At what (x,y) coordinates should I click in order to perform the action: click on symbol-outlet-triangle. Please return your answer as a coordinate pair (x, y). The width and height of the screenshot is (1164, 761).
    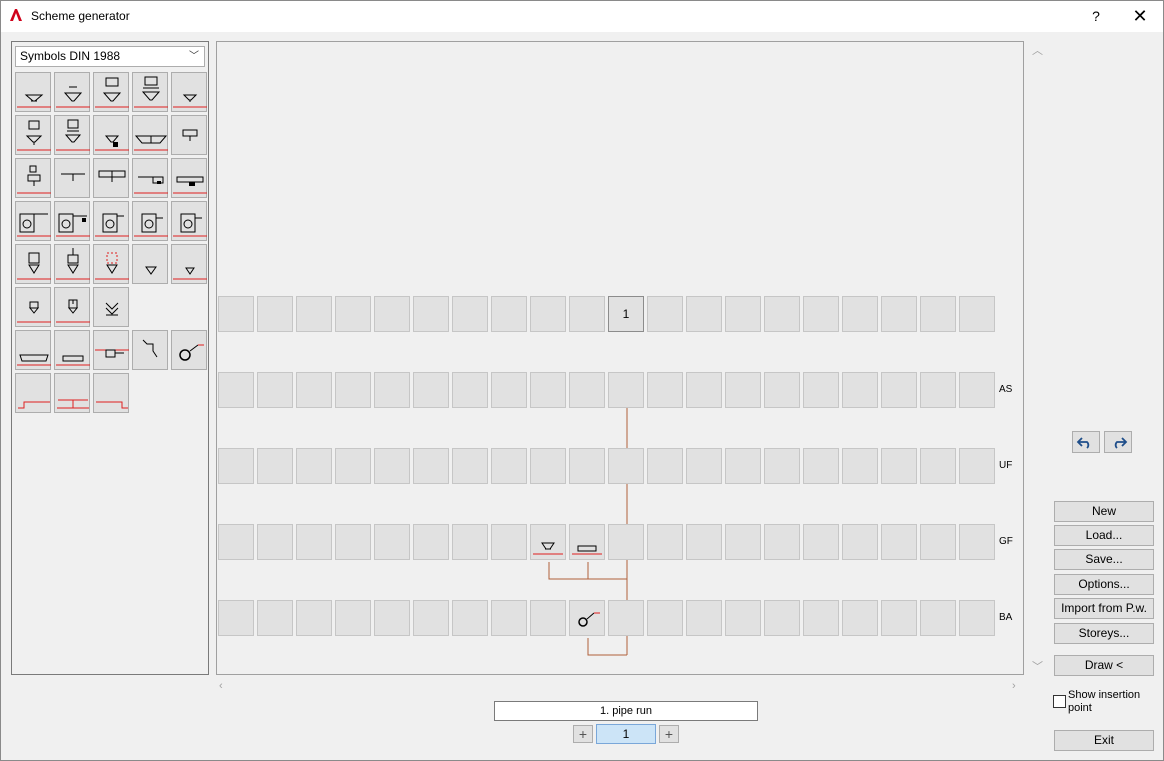
    Looking at the image, I should click on (150, 264).